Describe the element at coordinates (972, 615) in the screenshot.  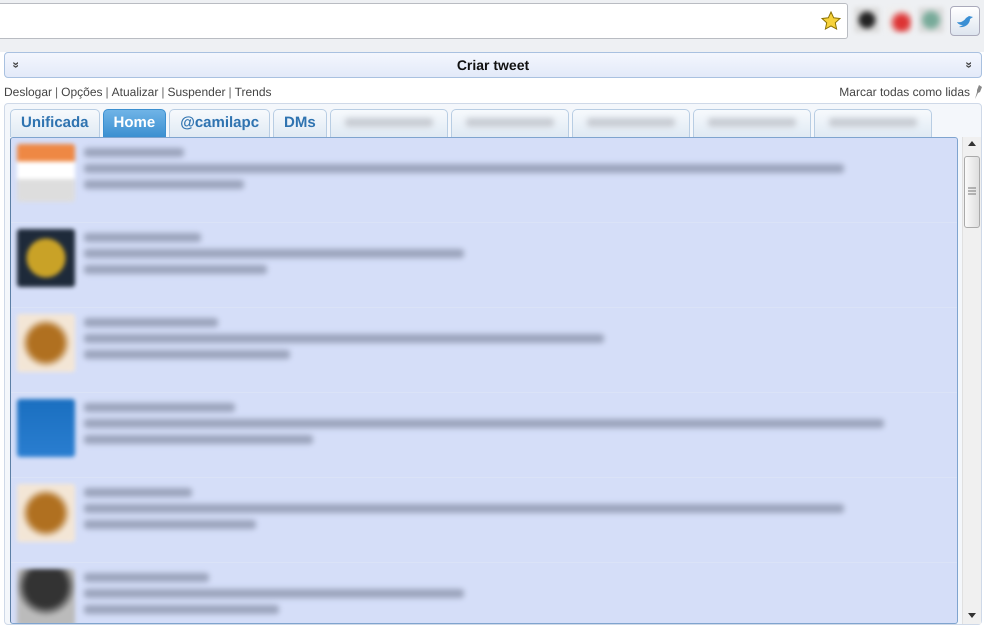
I see `scroll-down-icon` at that location.